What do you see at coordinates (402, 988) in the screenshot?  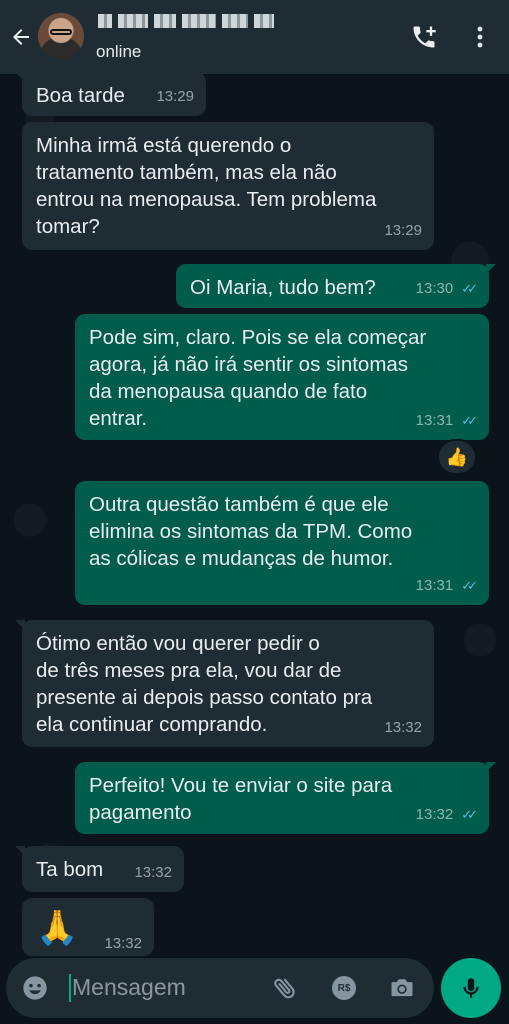 I see `camera-icon` at bounding box center [402, 988].